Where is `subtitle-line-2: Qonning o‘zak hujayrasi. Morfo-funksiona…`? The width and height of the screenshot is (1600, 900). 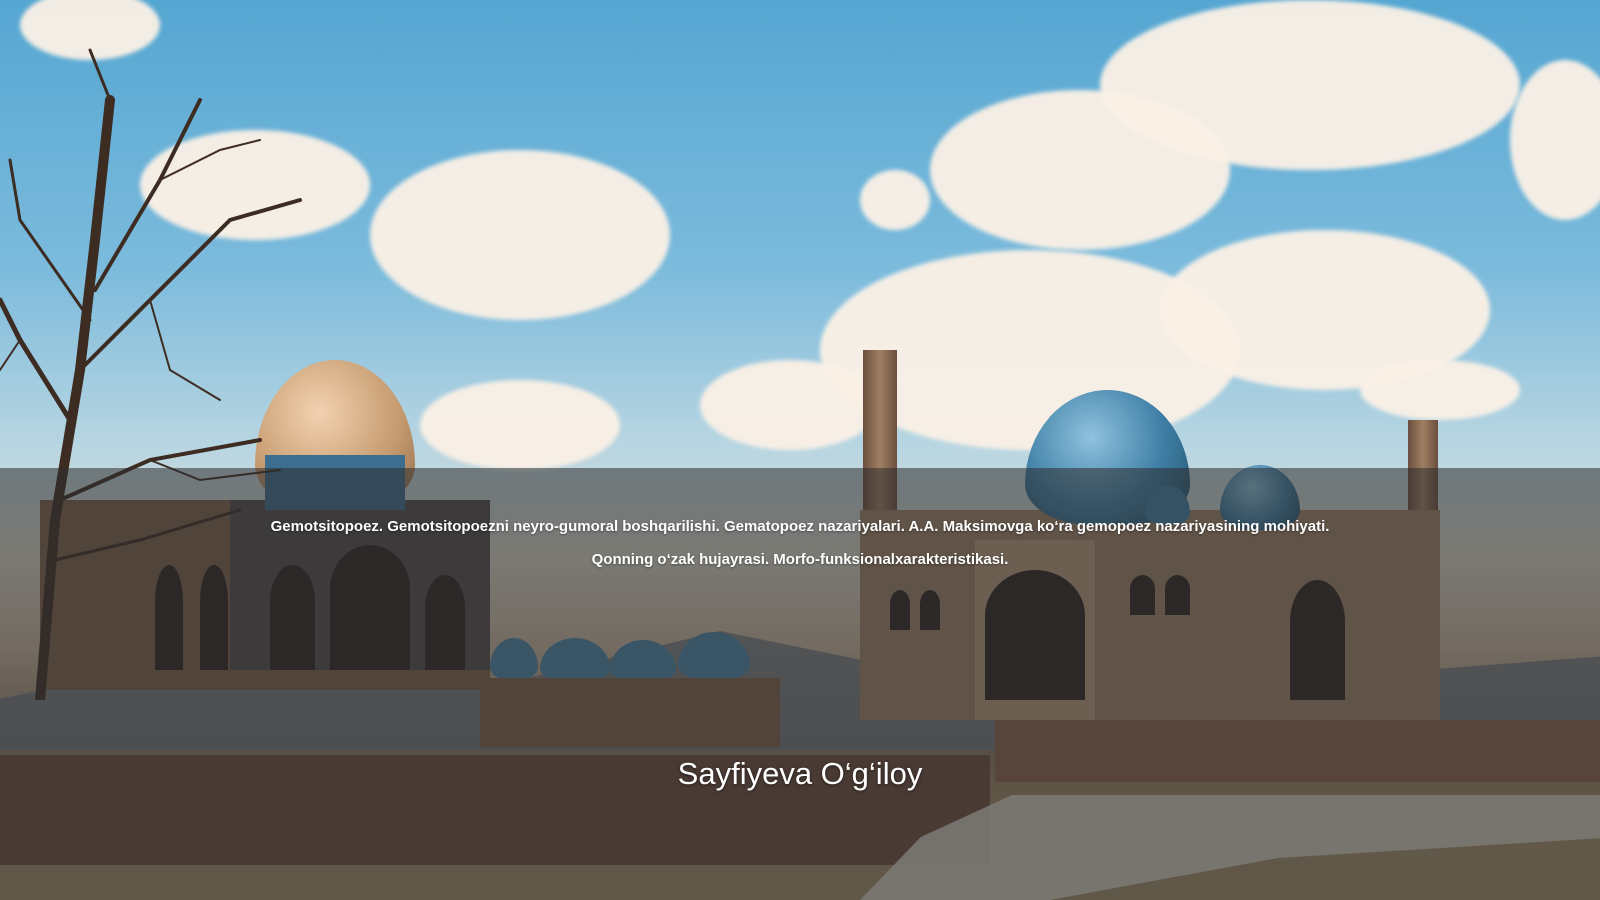 subtitle-line-2: Qonning o‘zak hujayrasi. Morfo-funksiona… is located at coordinates (800, 559).